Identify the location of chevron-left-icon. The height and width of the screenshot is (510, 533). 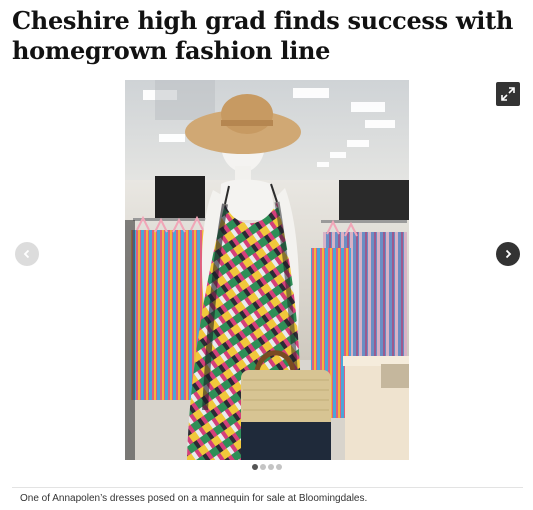
(26, 254).